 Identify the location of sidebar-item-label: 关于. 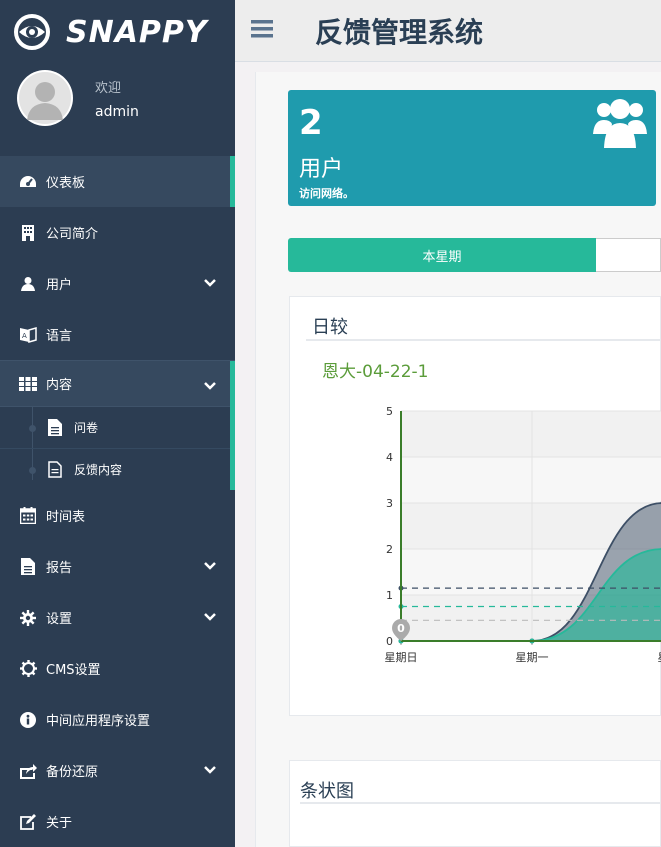
(59, 823).